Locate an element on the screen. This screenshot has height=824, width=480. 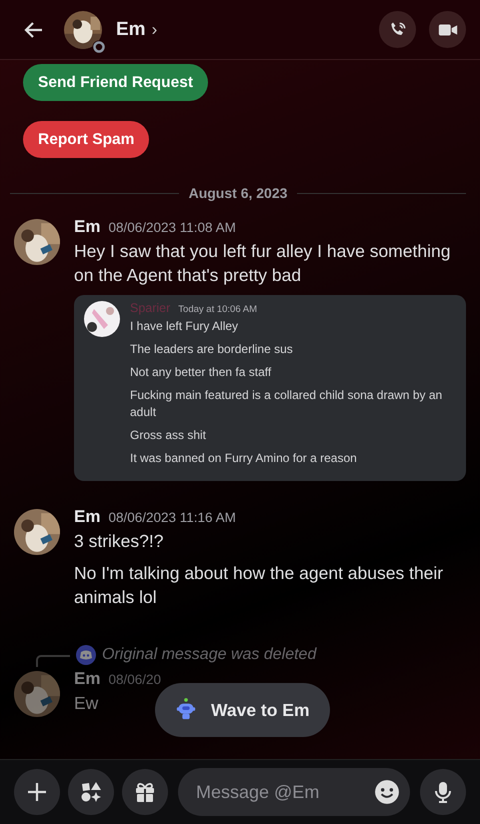
message-text: No I'm talking about how the agent abuses their animals lol is located at coordinates (259, 585).